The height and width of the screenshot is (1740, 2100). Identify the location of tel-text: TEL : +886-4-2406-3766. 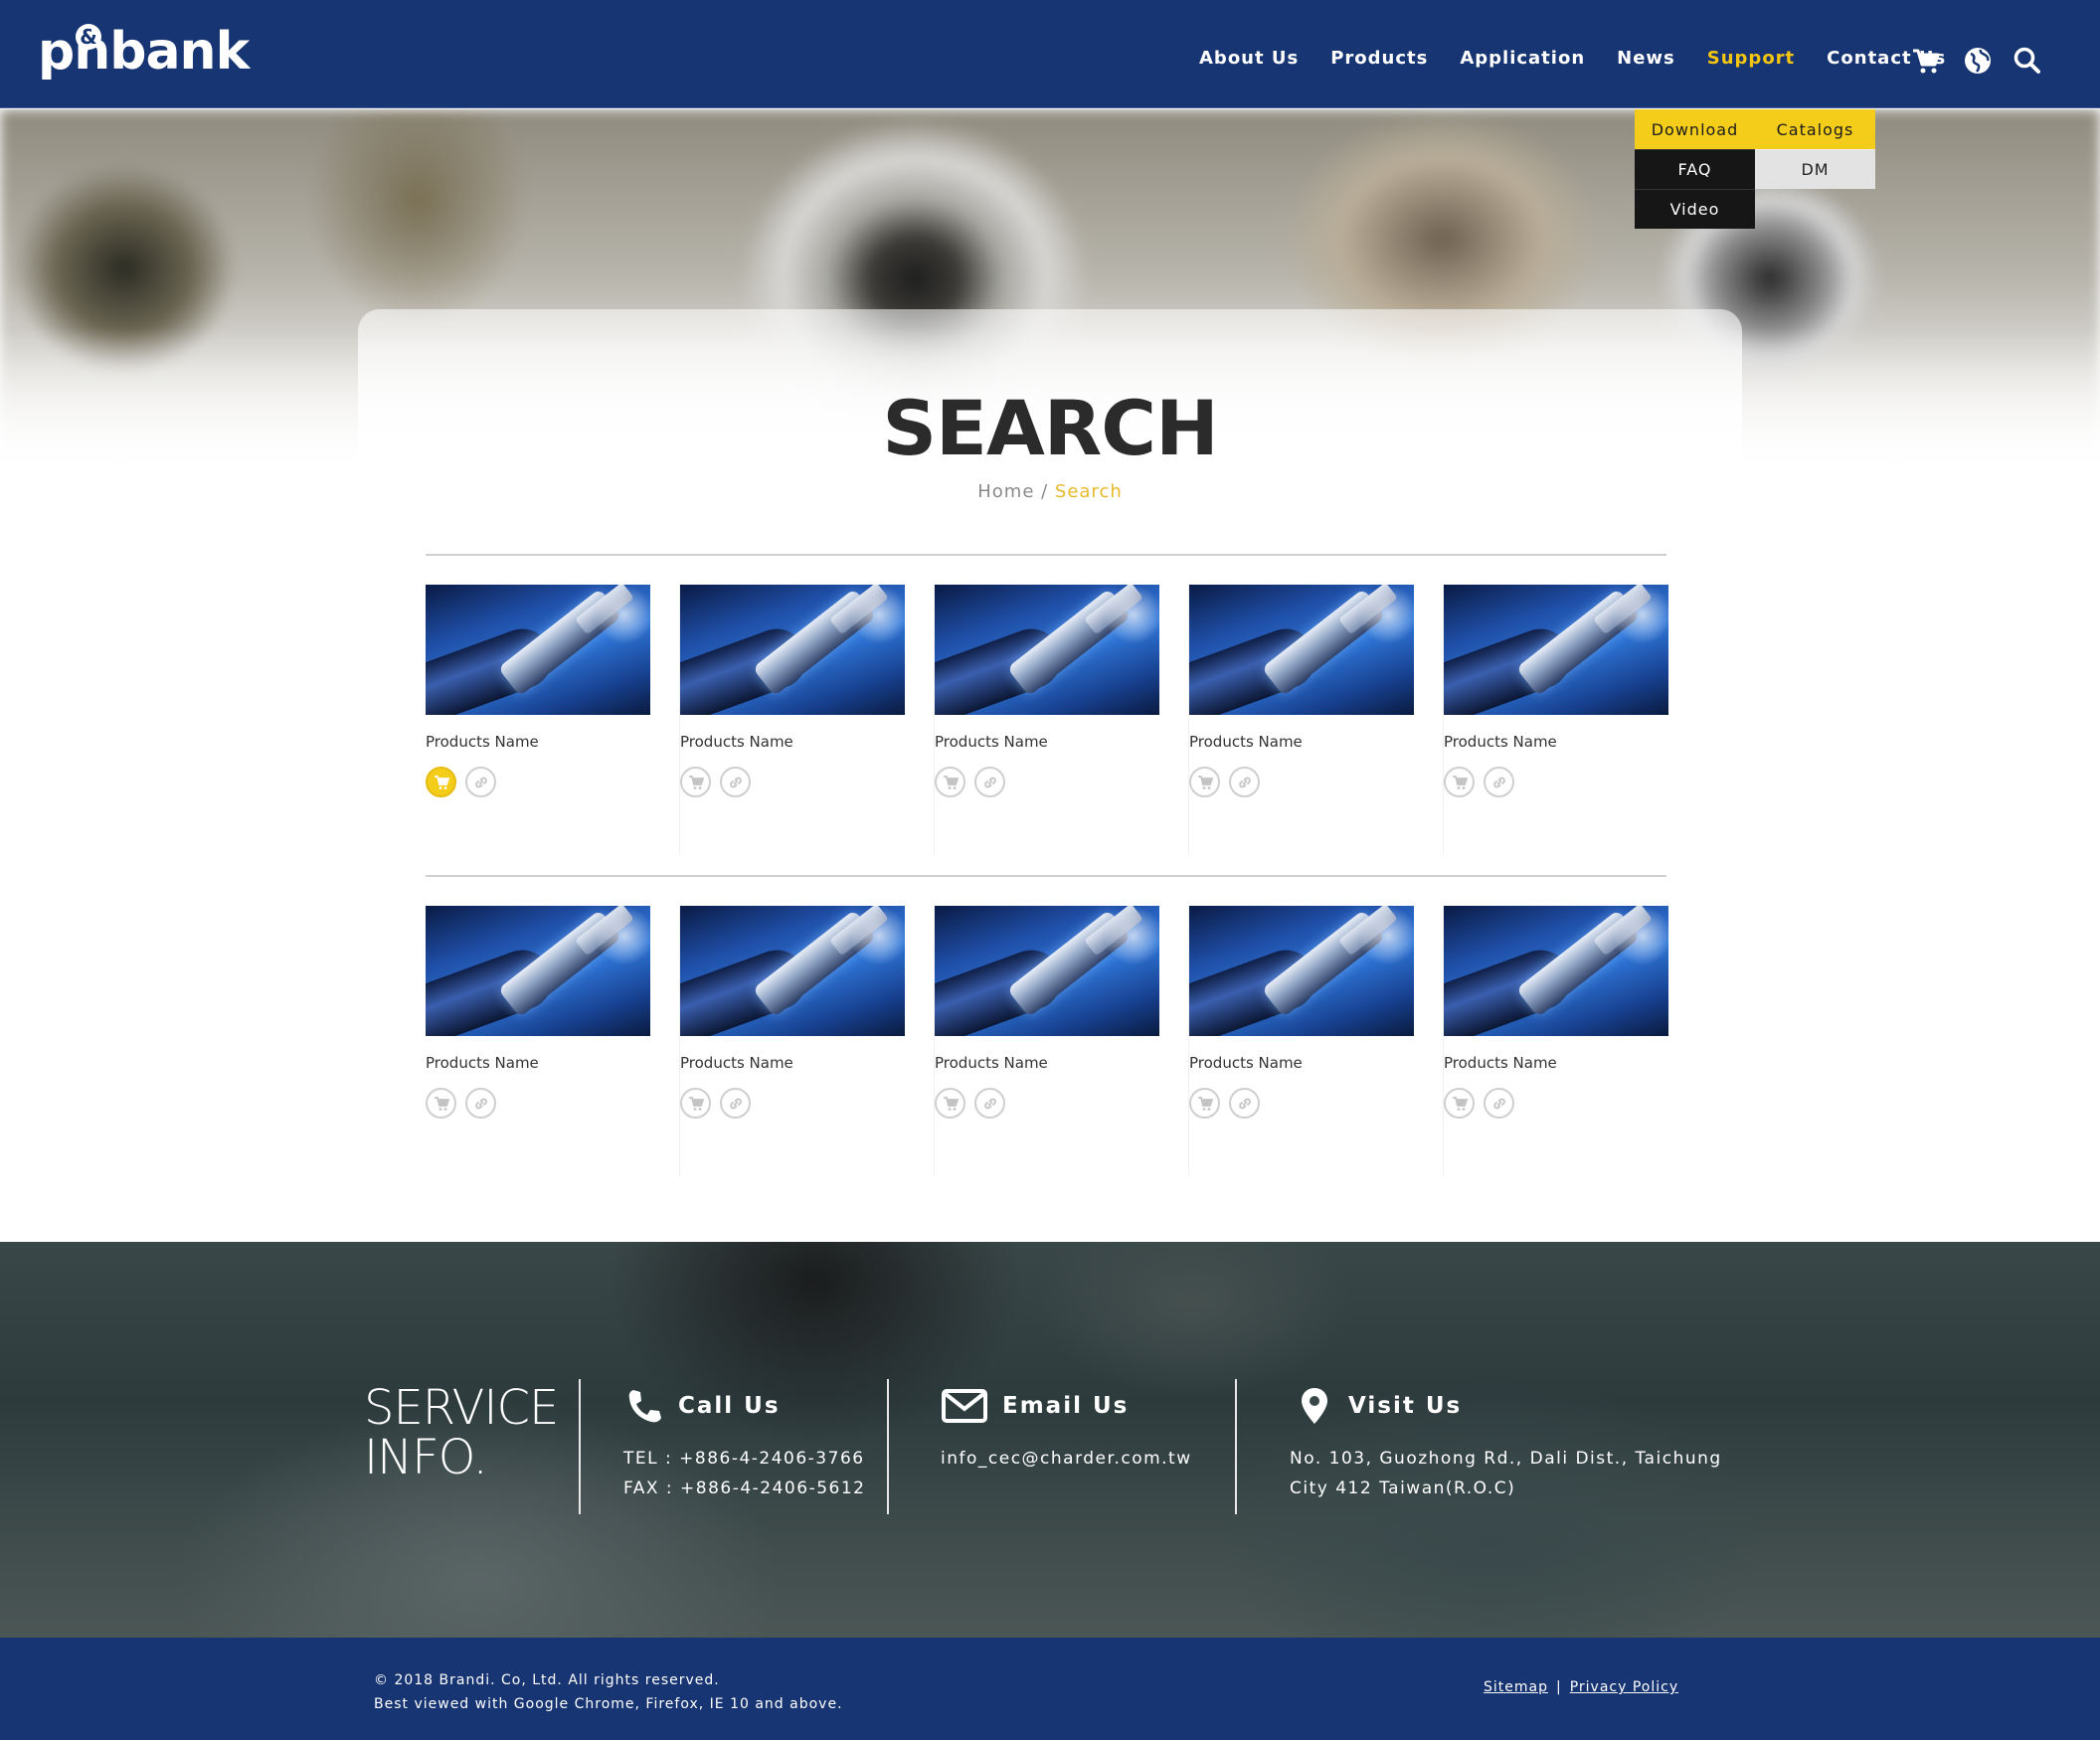
(744, 1459).